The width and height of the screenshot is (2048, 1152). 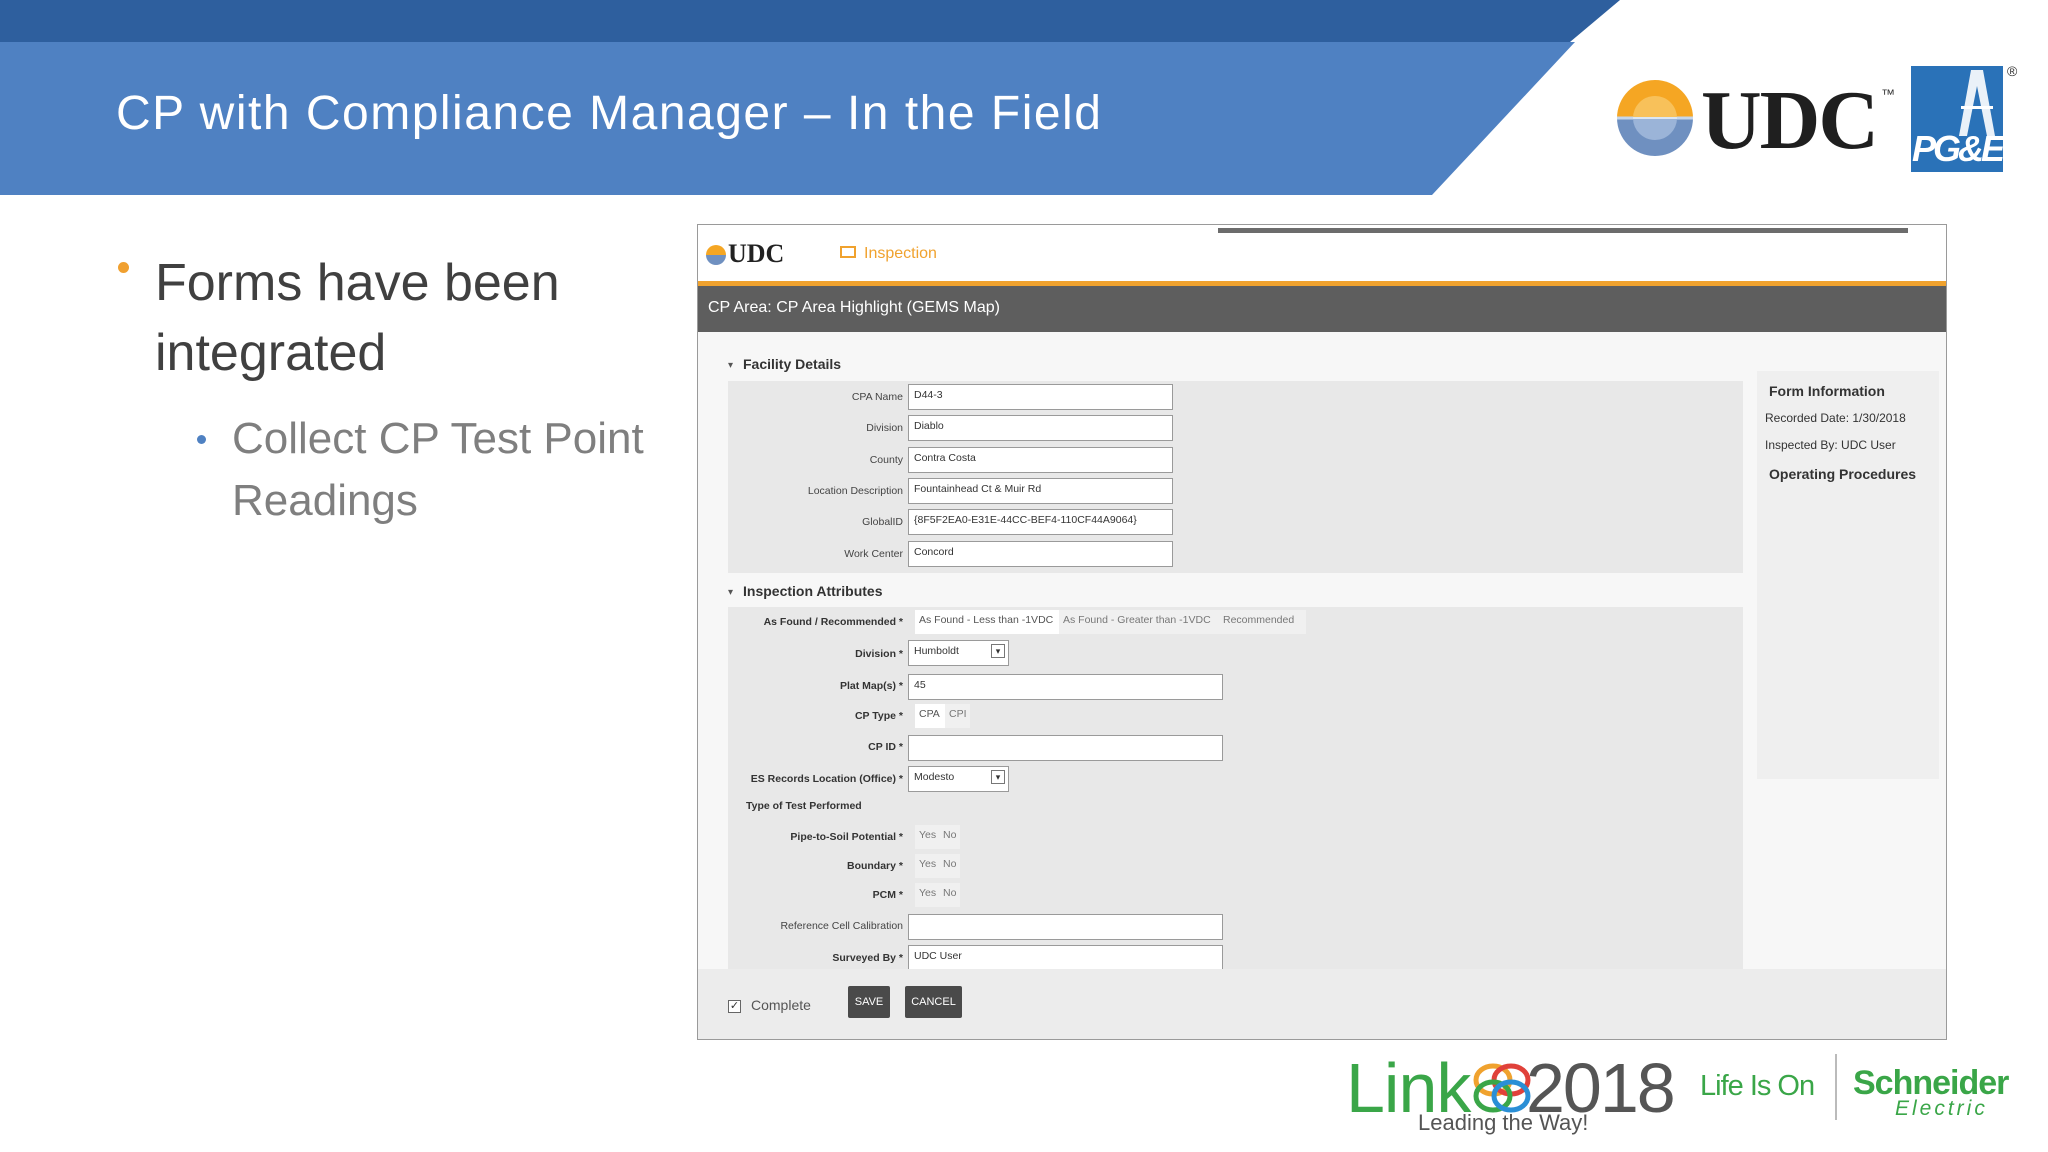 What do you see at coordinates (1757, 1086) in the screenshot?
I see `life-is-on-logo: Life Is On` at bounding box center [1757, 1086].